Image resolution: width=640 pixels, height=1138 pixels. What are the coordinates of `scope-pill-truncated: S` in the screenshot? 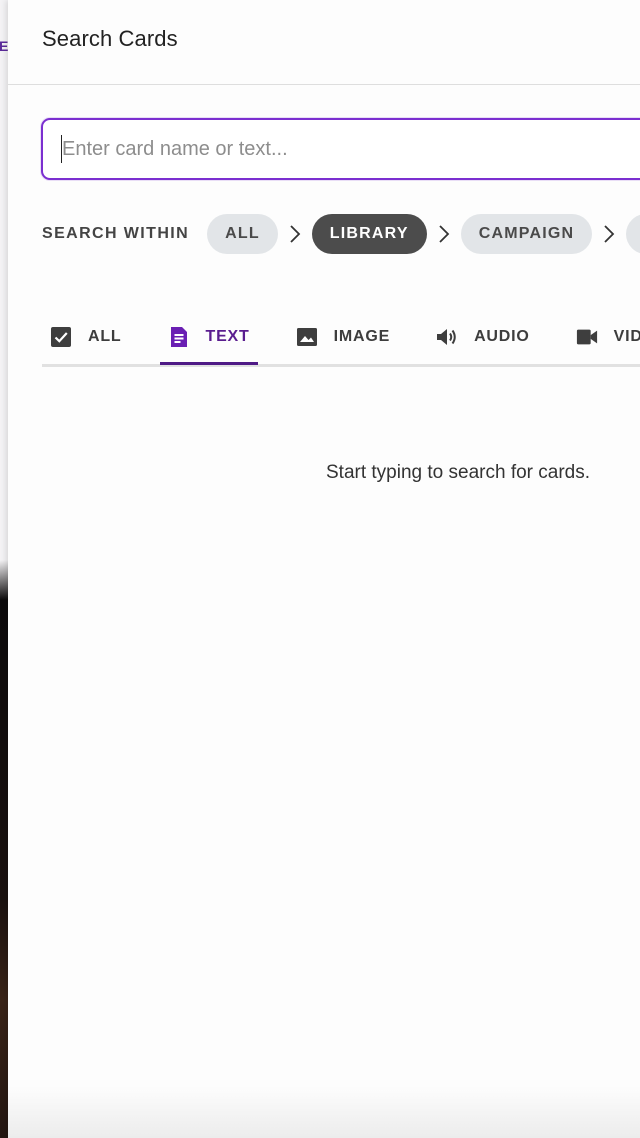 It's located at (633, 233).